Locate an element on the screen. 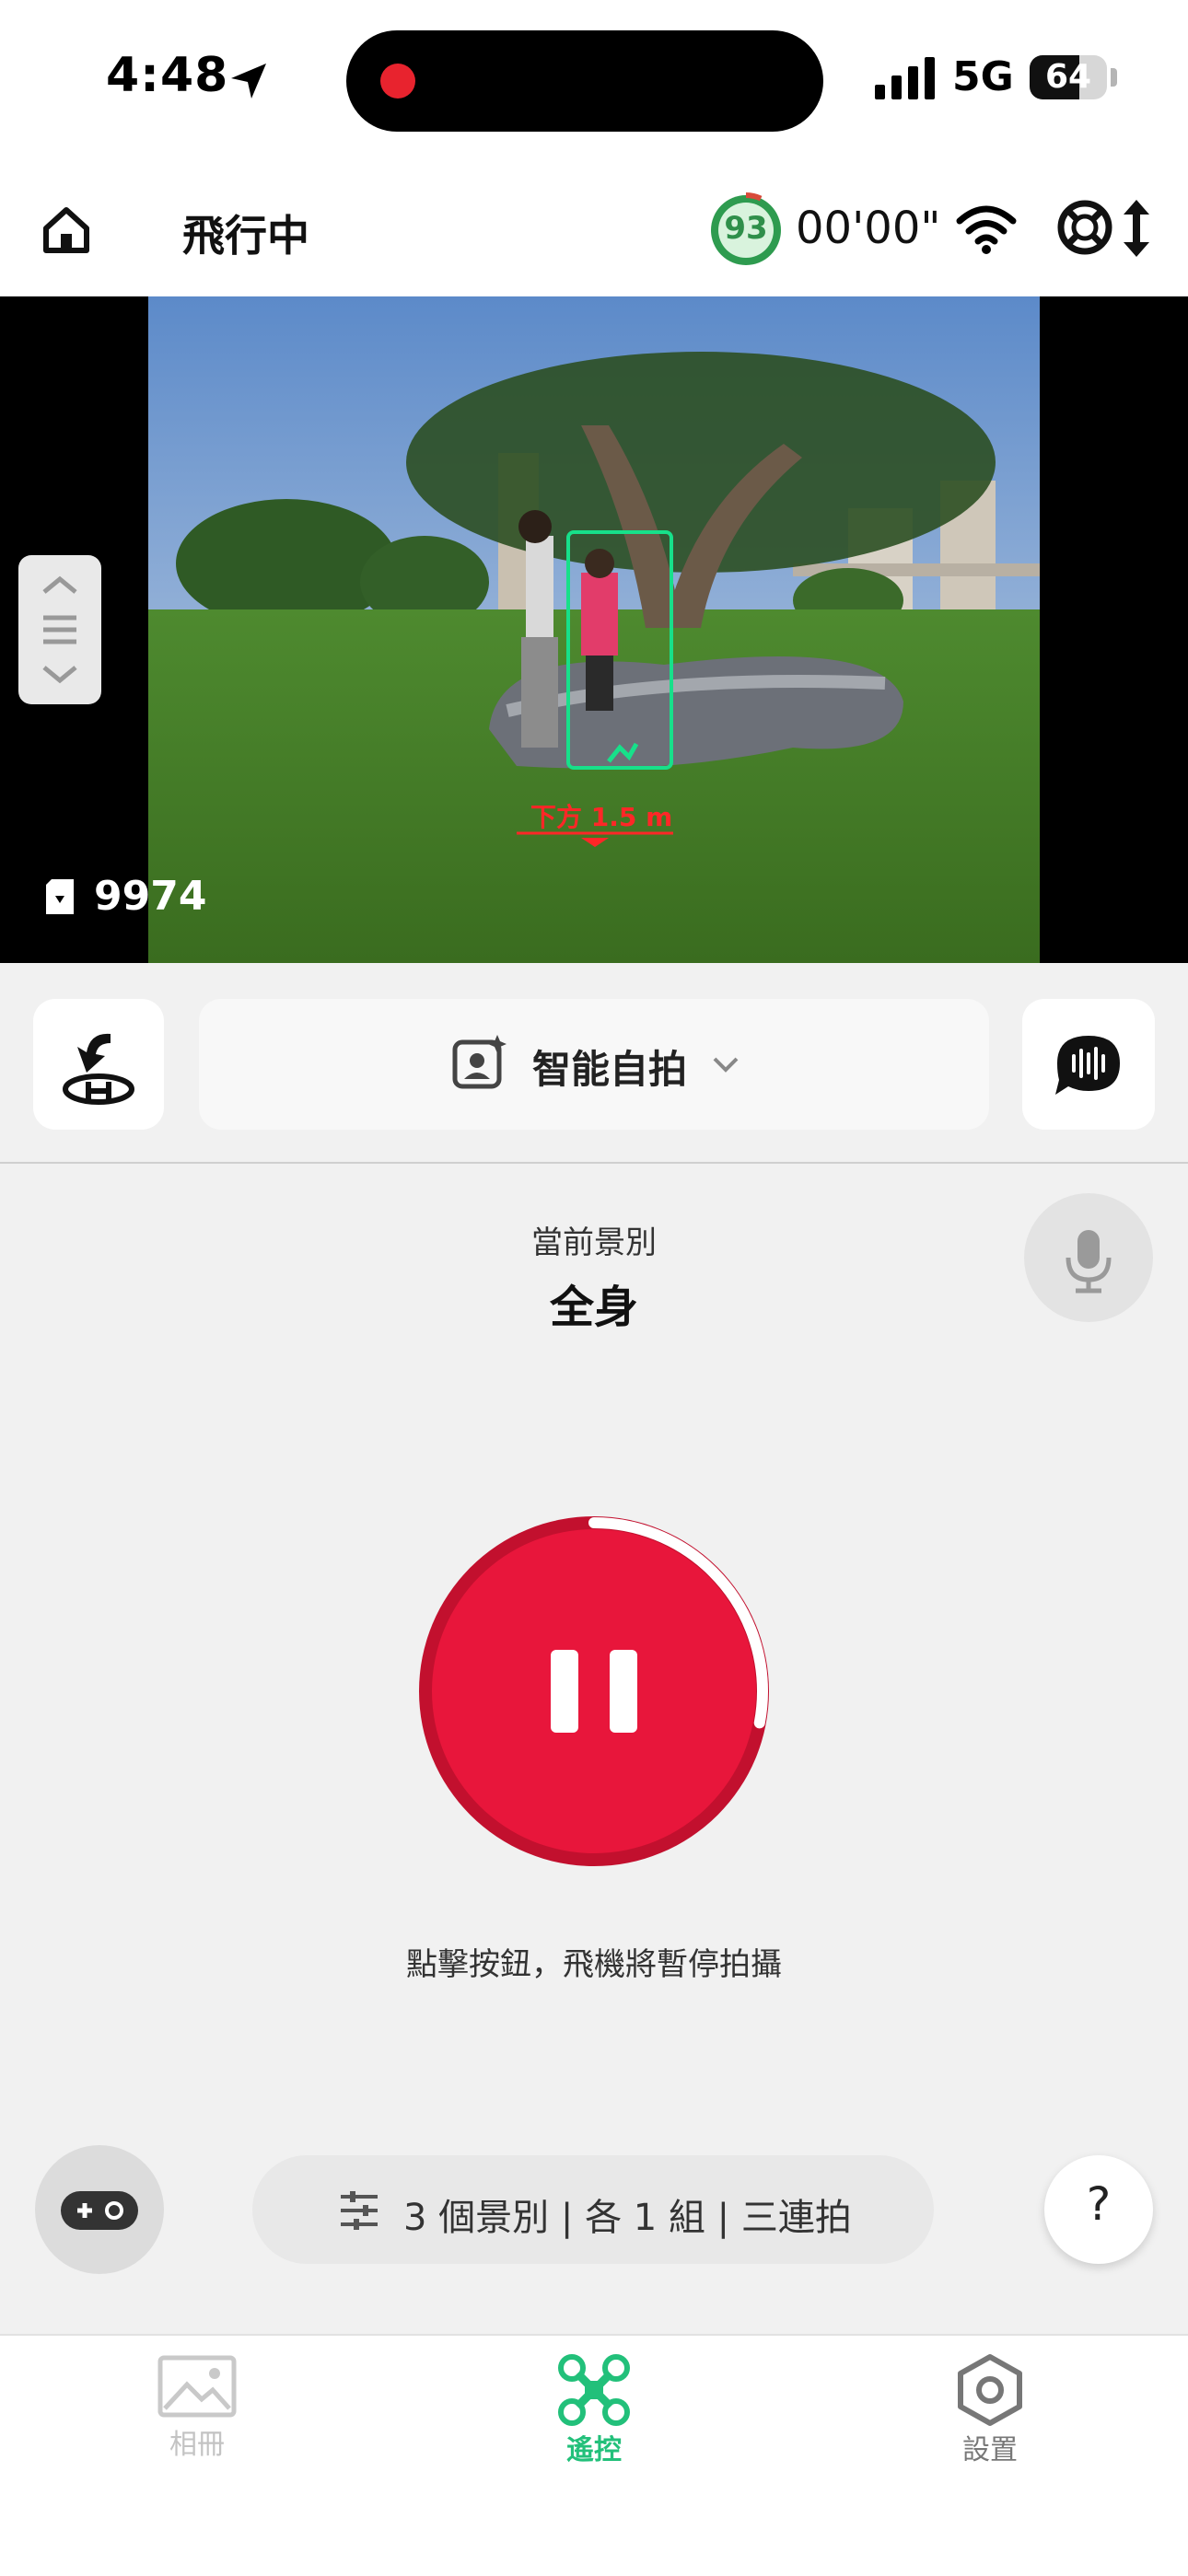  return-home-button is located at coordinates (98, 1064).